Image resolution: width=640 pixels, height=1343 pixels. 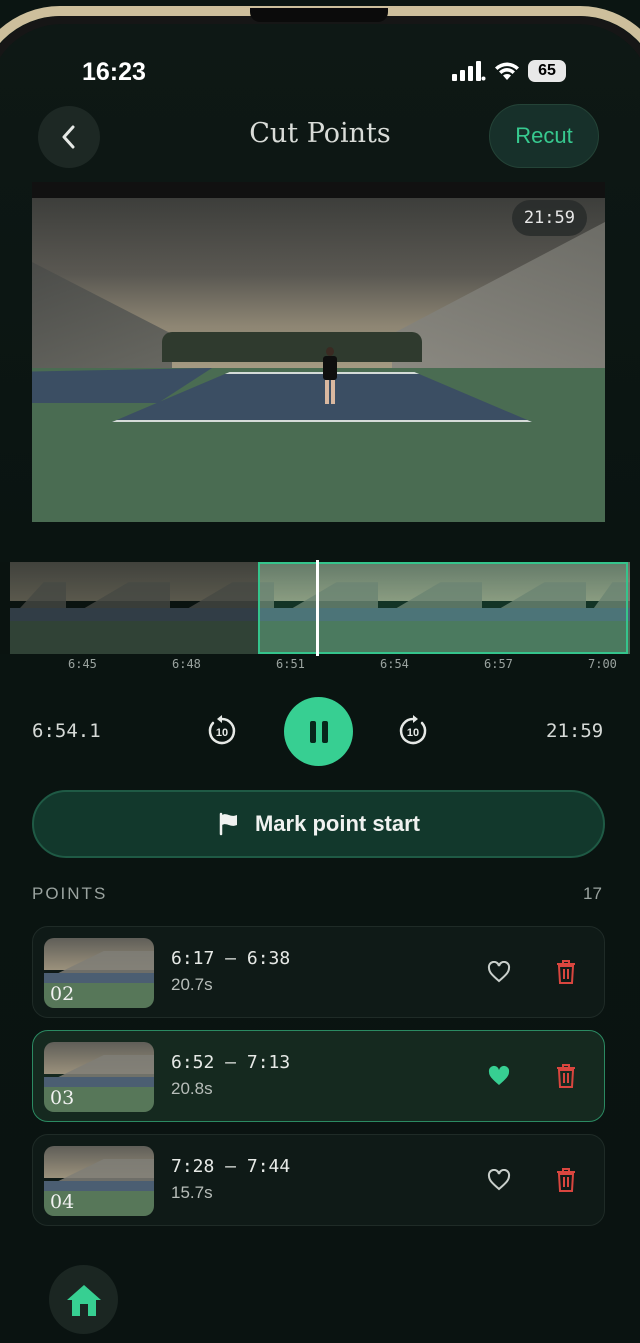 I want to click on timeline-tick: 6:54, so click(x=394, y=664).